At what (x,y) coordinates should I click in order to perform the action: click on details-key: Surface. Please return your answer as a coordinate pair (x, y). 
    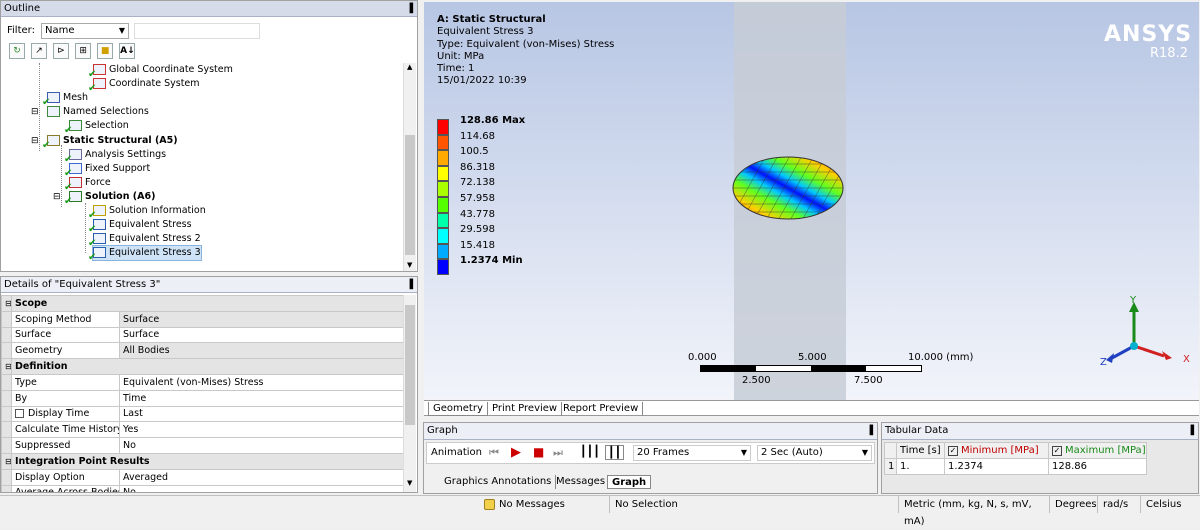
    Looking at the image, I should click on (65, 335).